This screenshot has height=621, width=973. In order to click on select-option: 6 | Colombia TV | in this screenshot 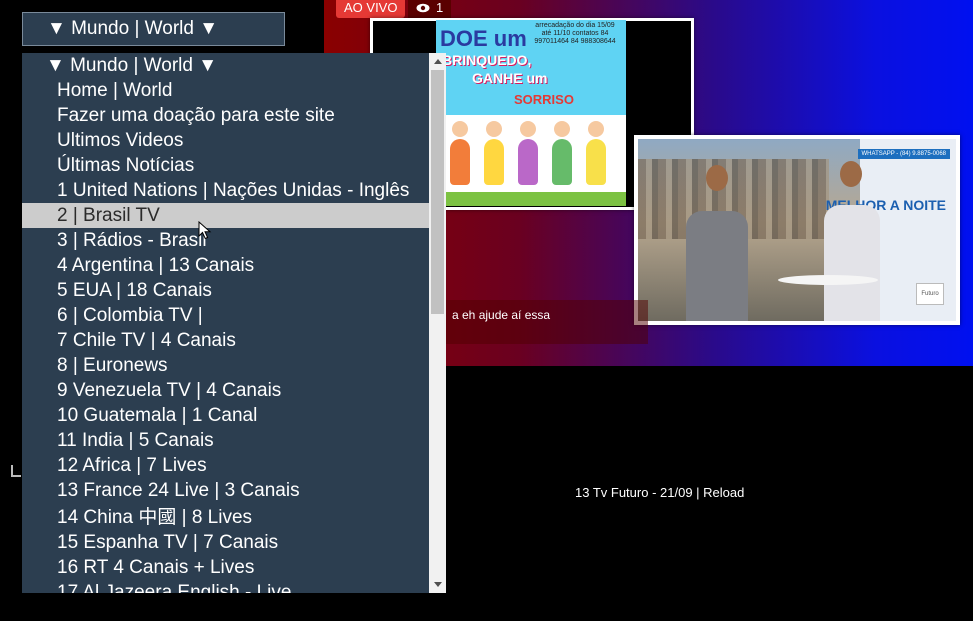, I will do `click(225, 315)`.